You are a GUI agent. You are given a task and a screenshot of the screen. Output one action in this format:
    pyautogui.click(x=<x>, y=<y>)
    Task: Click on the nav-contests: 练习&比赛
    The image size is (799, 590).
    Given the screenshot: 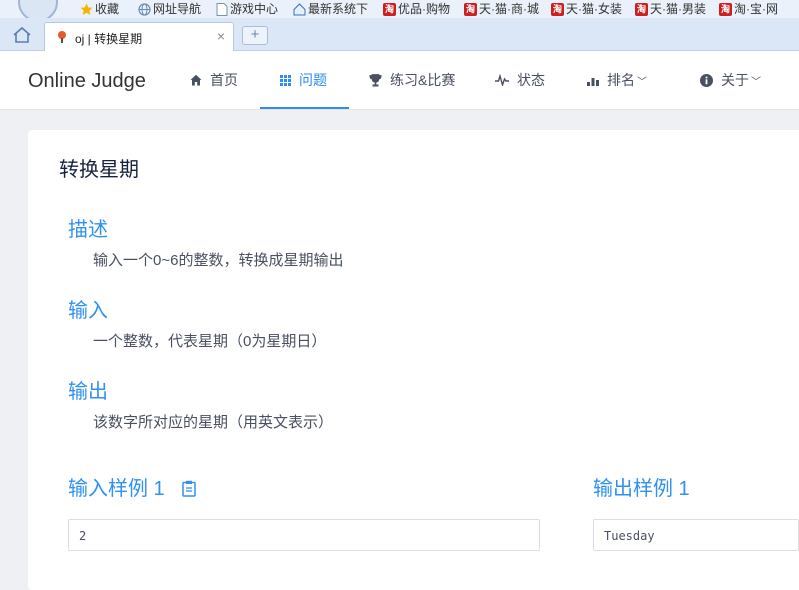 What is the action you would take?
    pyautogui.click(x=412, y=80)
    